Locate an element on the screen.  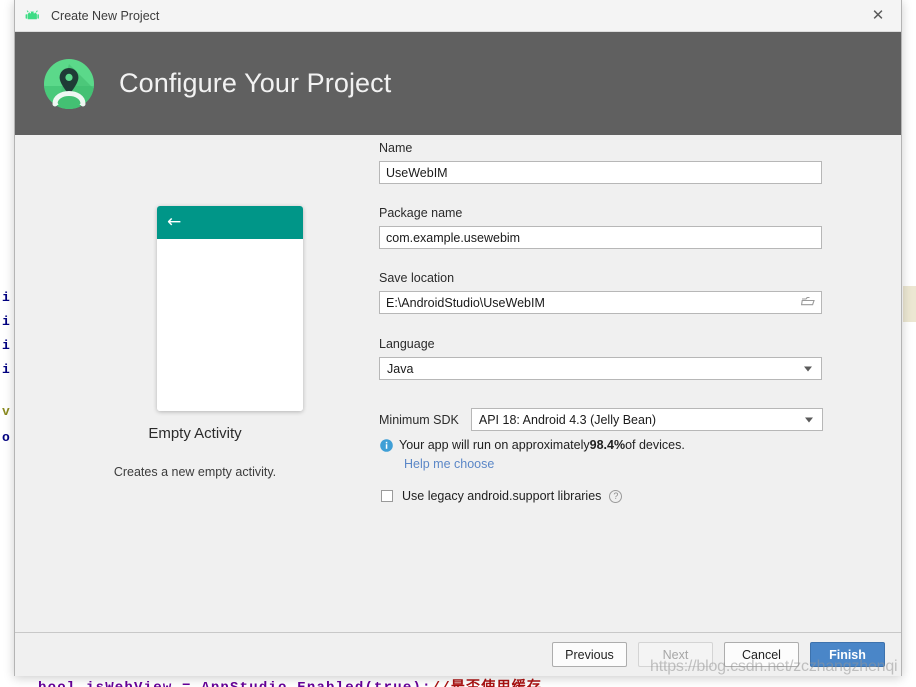
name-label: Name is located at coordinates (396, 148).